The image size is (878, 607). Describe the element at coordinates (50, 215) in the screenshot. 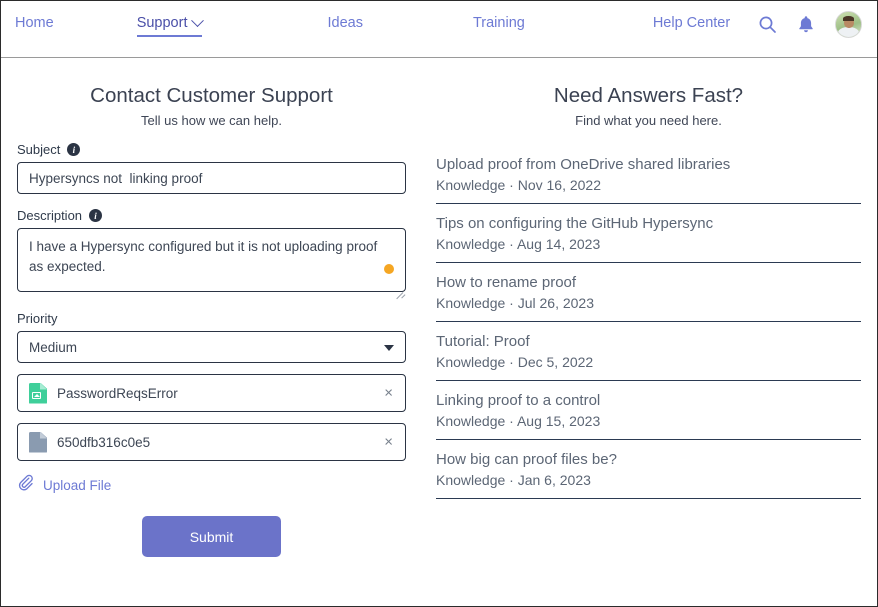

I see `description-label: Description` at that location.